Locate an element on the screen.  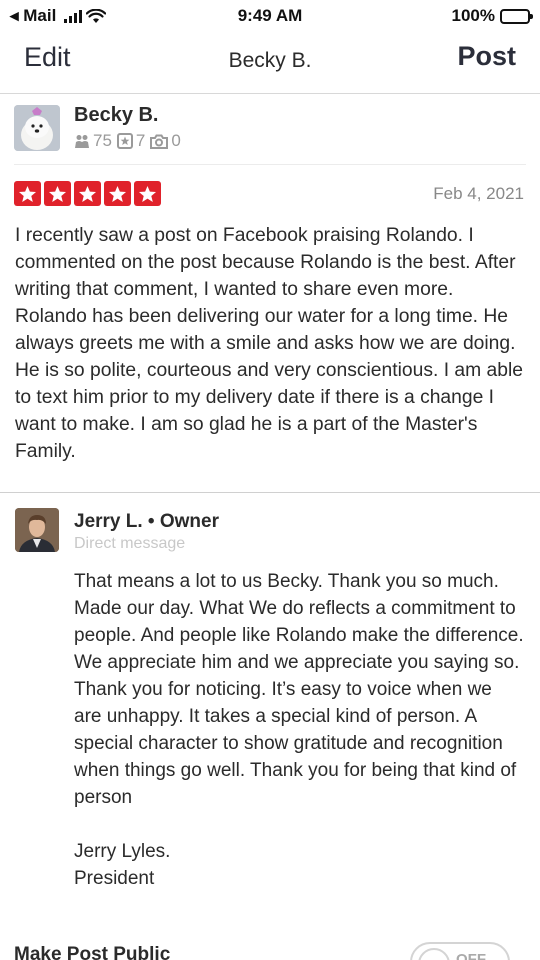
owner-portrait-icon is located at coordinates (37, 530).